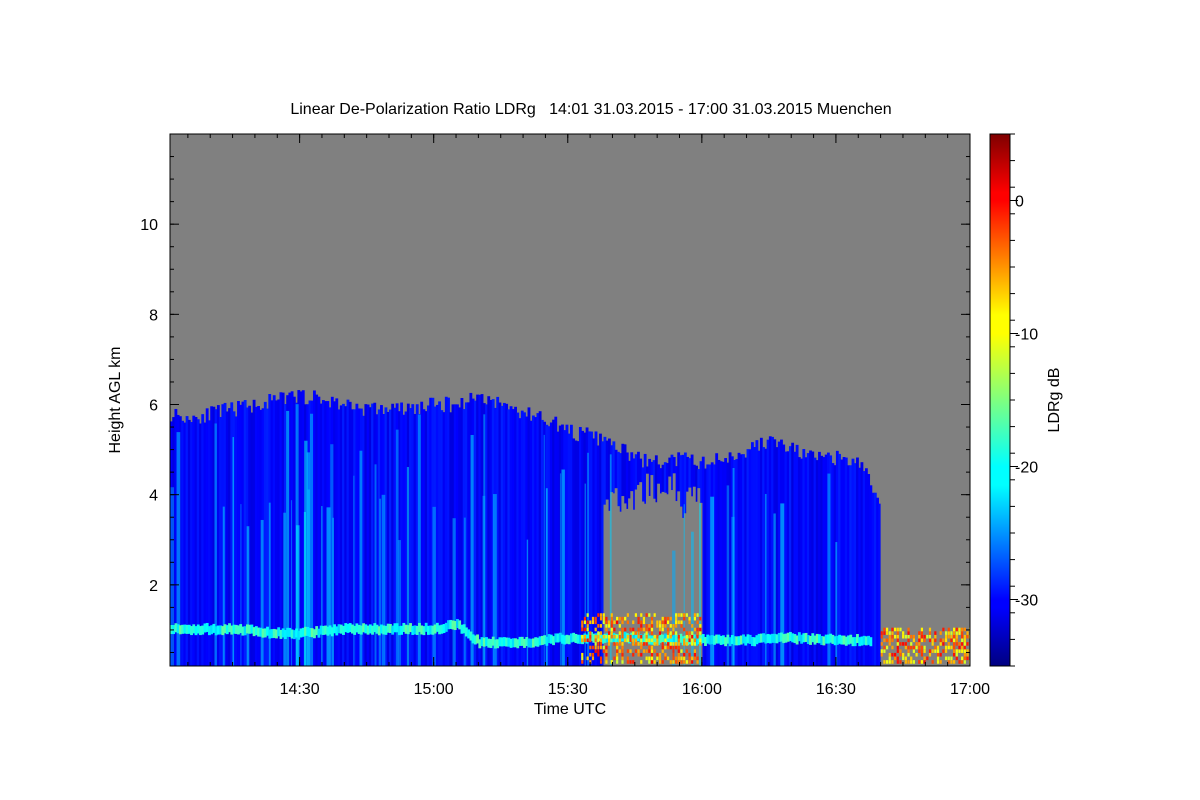  Describe the element at coordinates (1054, 400) in the screenshot. I see `colorbar-label: LDRg dB` at that location.